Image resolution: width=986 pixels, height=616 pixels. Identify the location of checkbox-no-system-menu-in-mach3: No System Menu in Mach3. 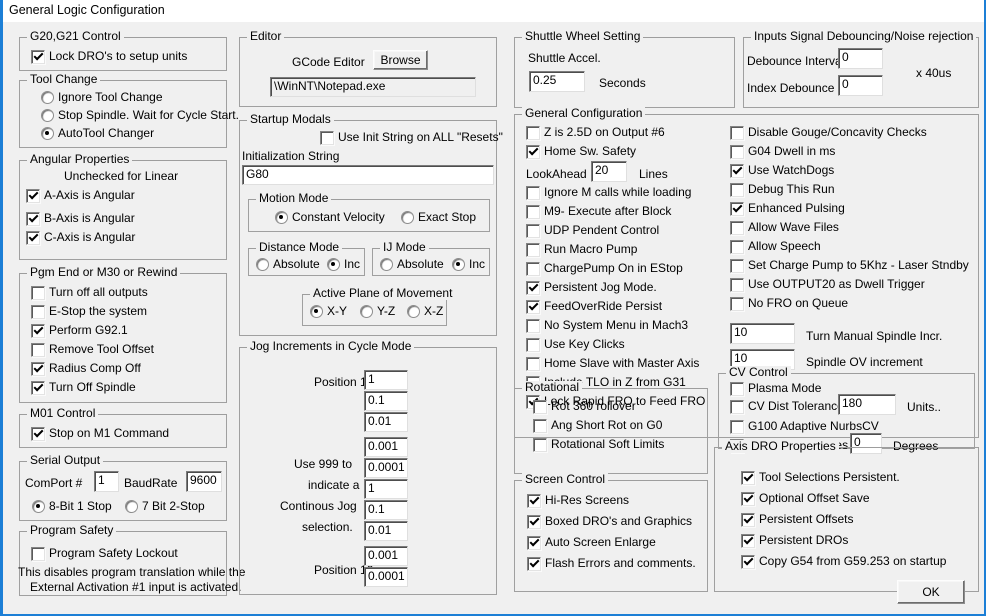
(607, 325).